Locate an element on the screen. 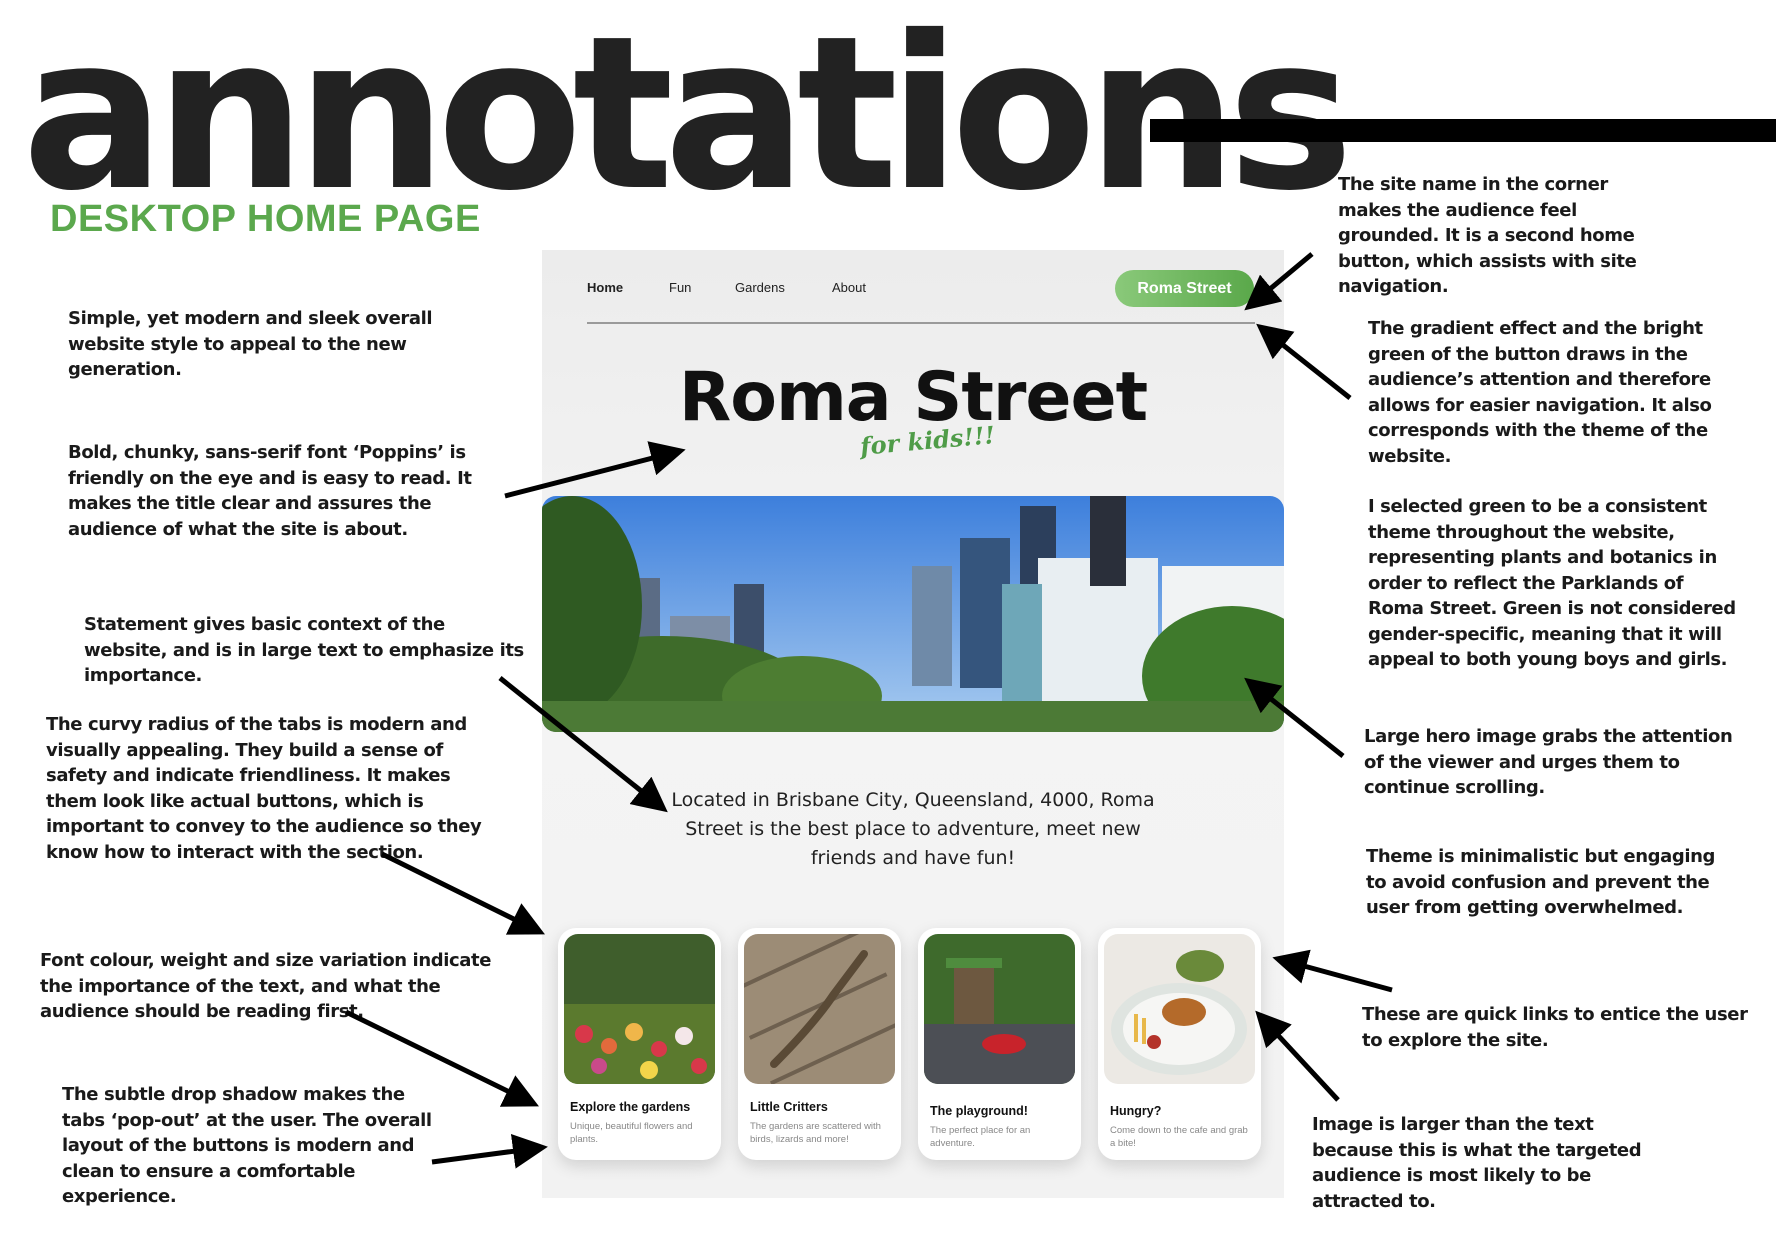 The height and width of the screenshot is (1248, 1776). page-heading: annotations is located at coordinates (688, 118).